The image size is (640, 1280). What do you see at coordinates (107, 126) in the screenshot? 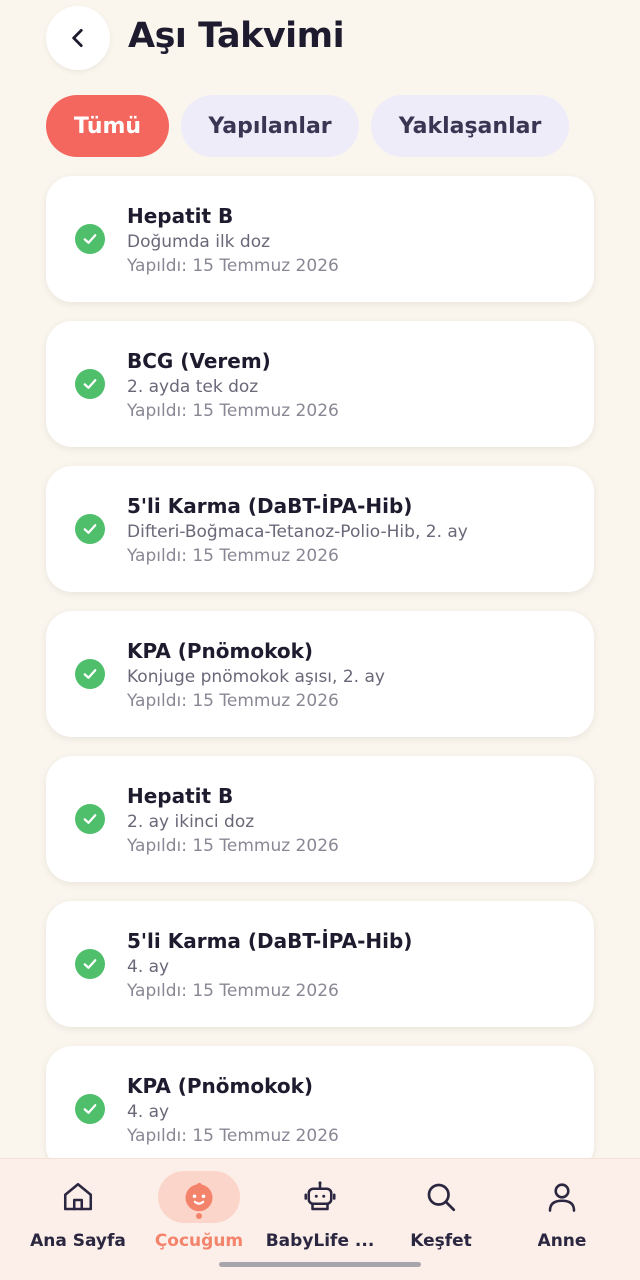
I see `filter-chip-all: Tümü` at bounding box center [107, 126].